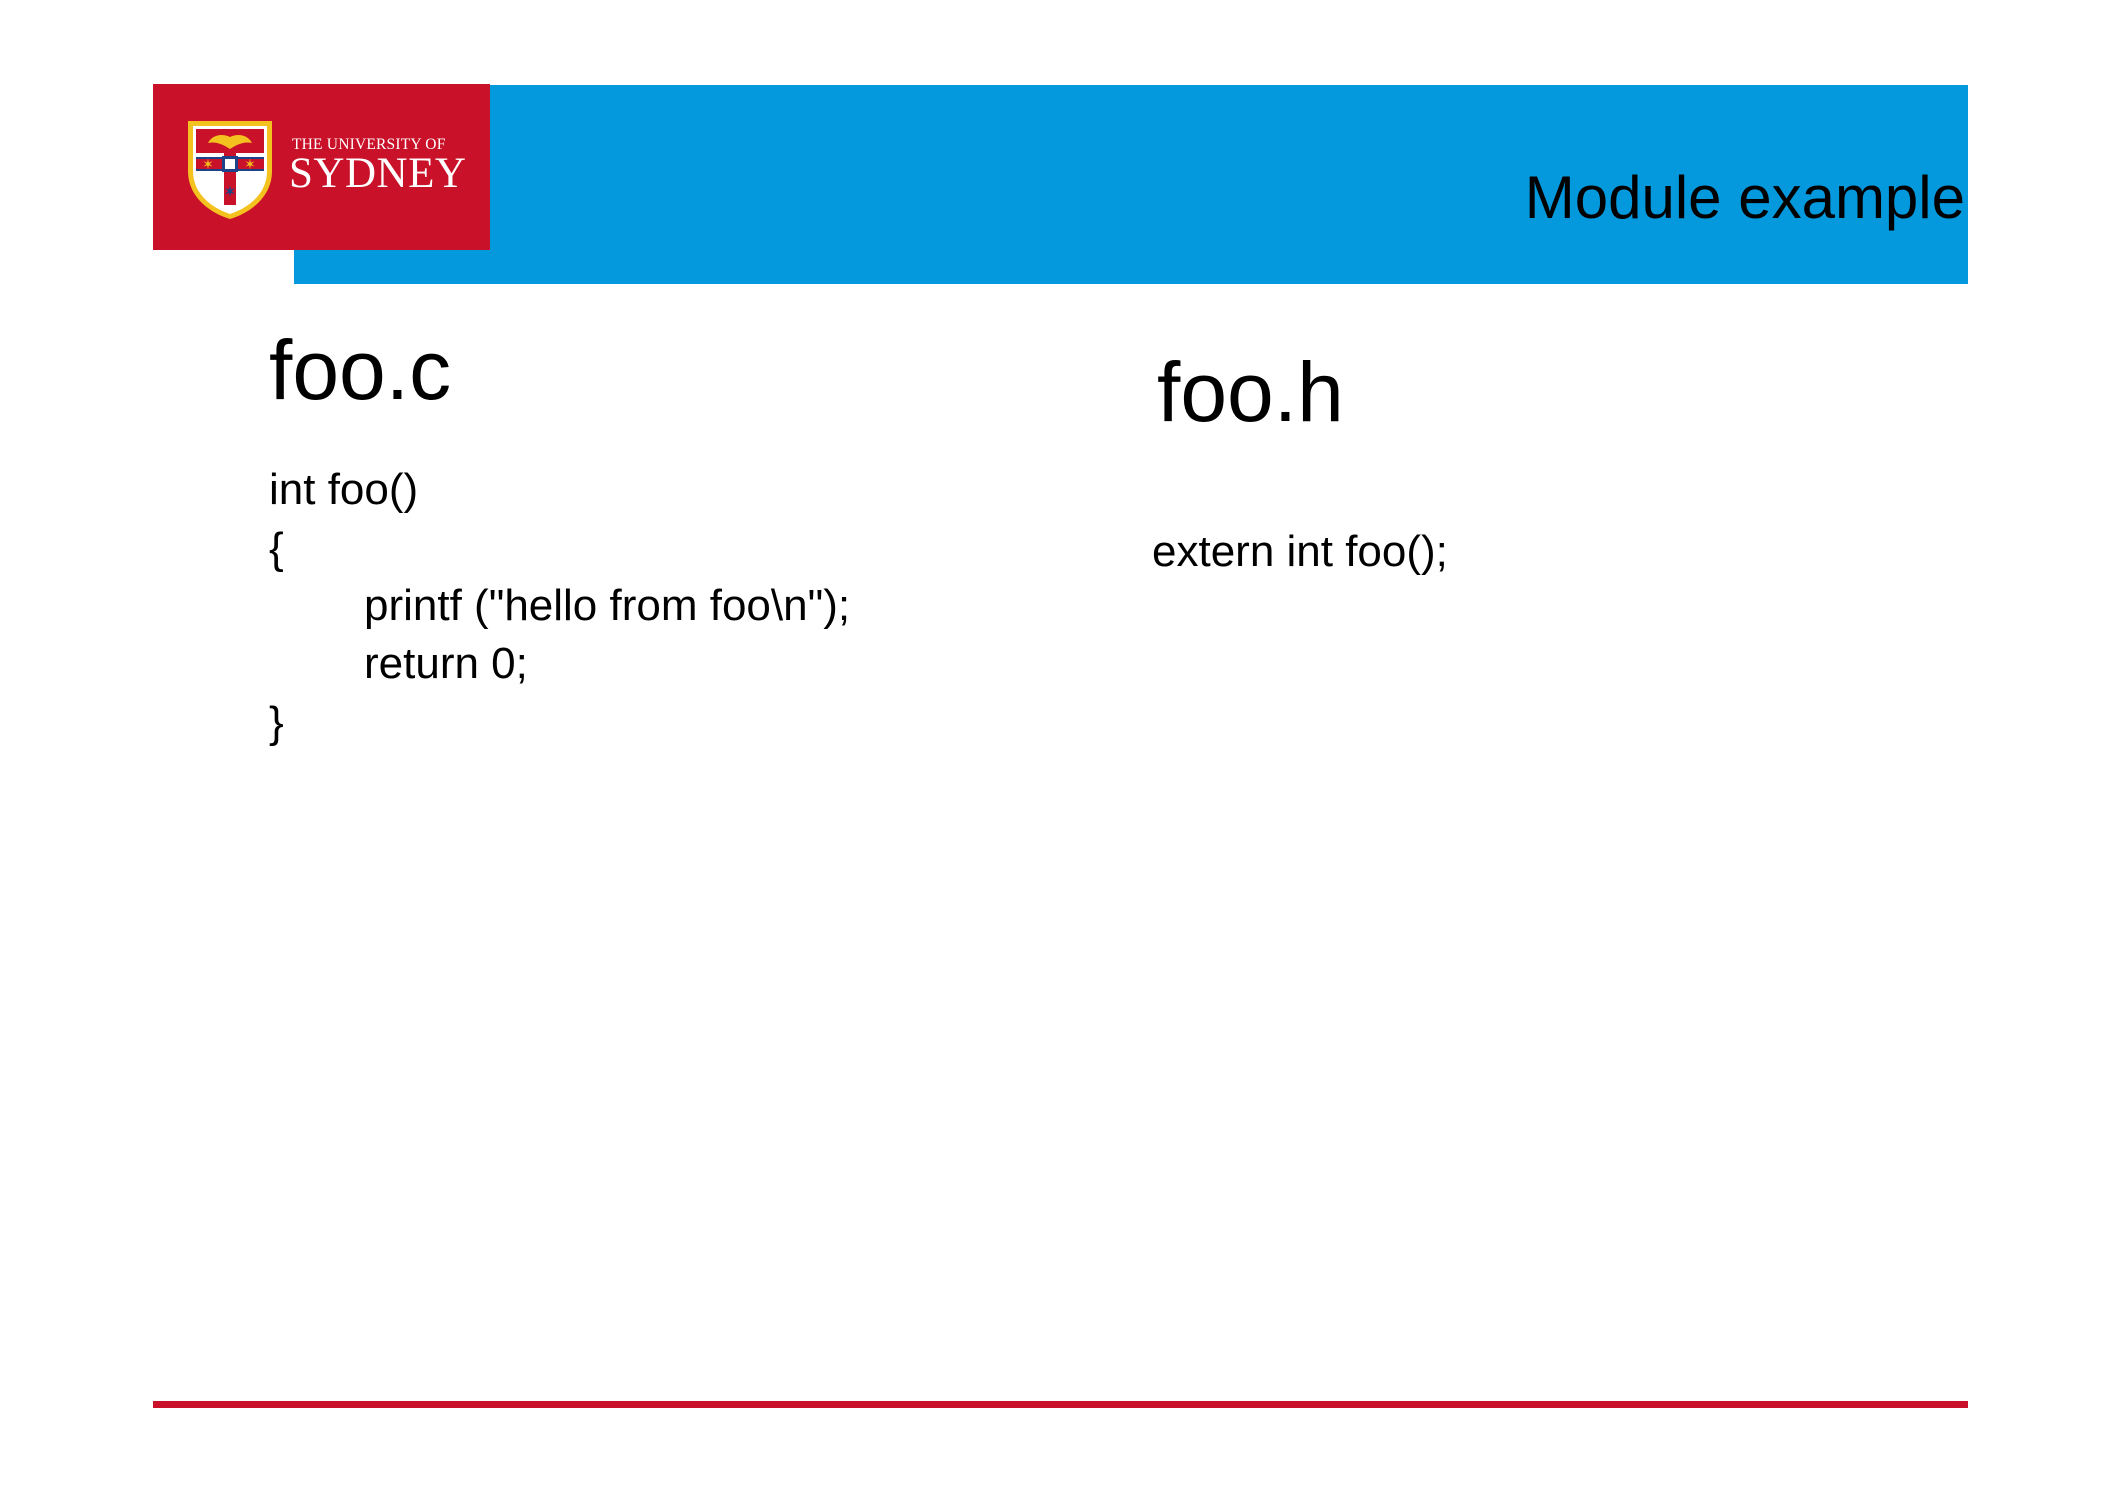  I want to click on slide-title: Module example, so click(1744, 197).